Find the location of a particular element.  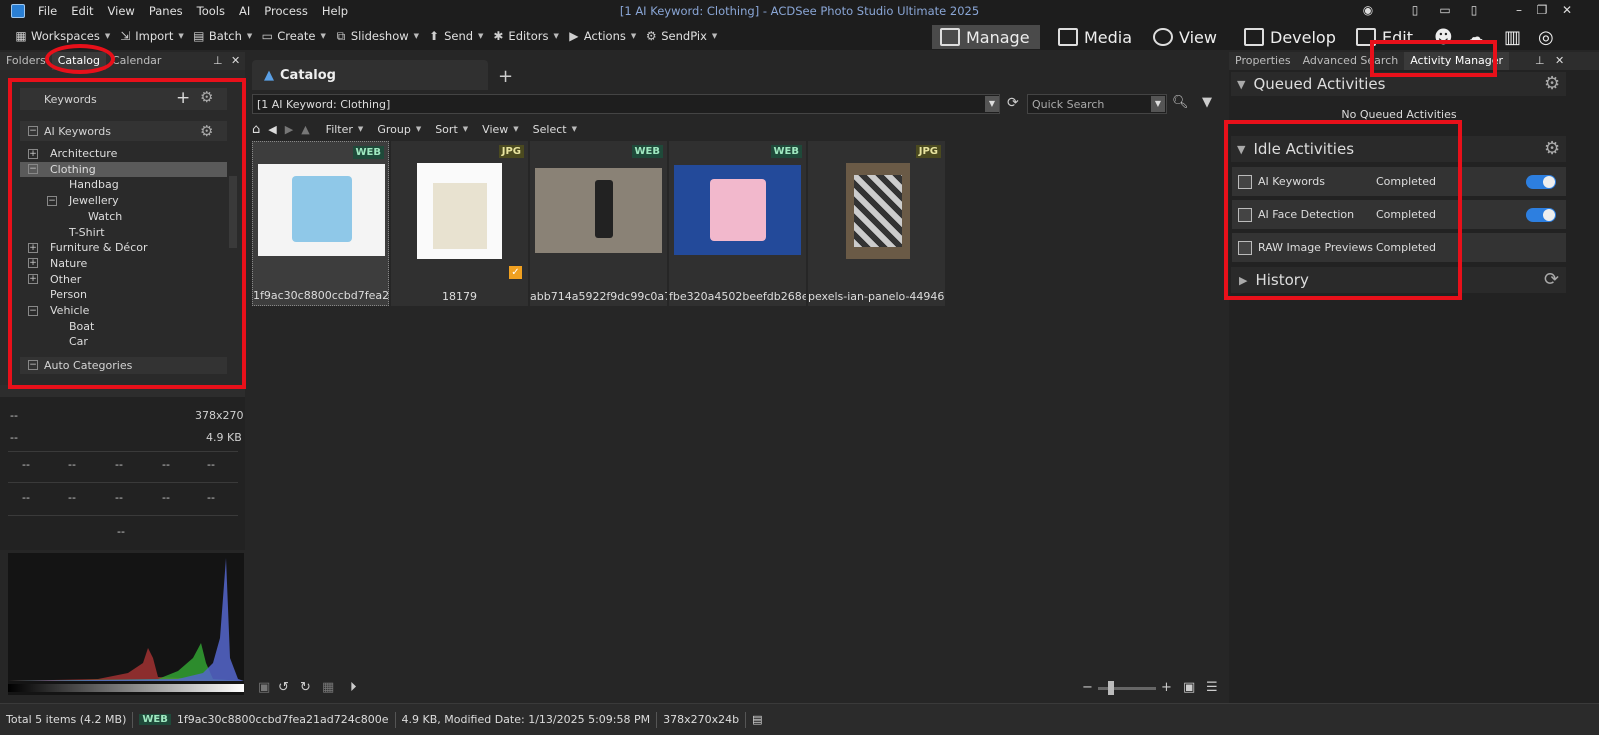

path-bar: [1 AI Keyword: Clothing] is located at coordinates (626, 104).